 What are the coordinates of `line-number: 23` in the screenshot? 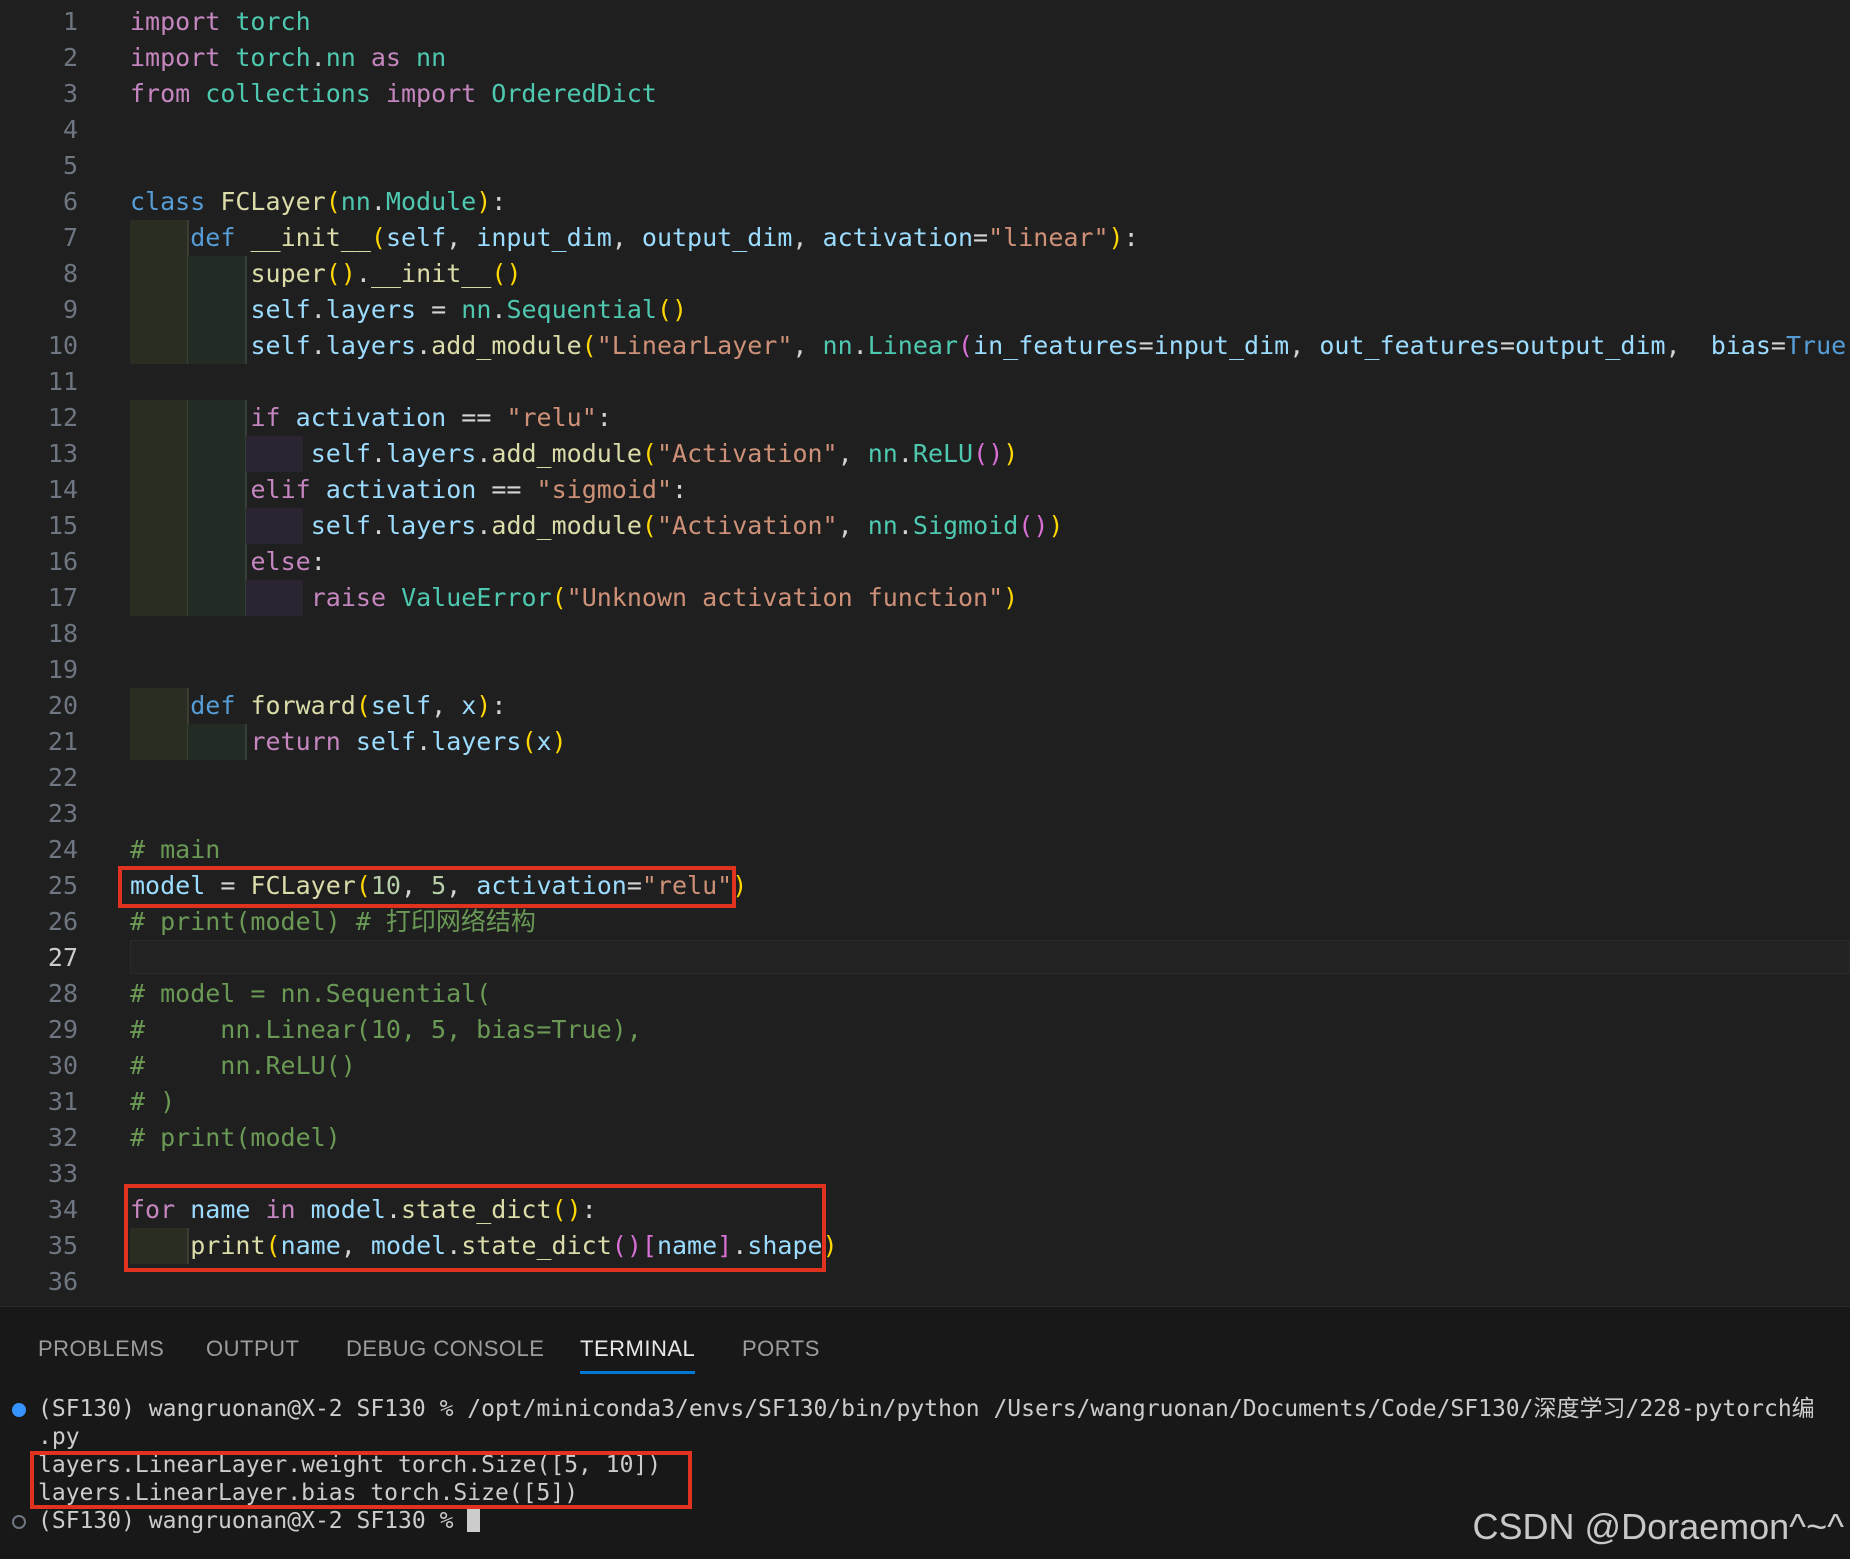 It's located at (62, 813).